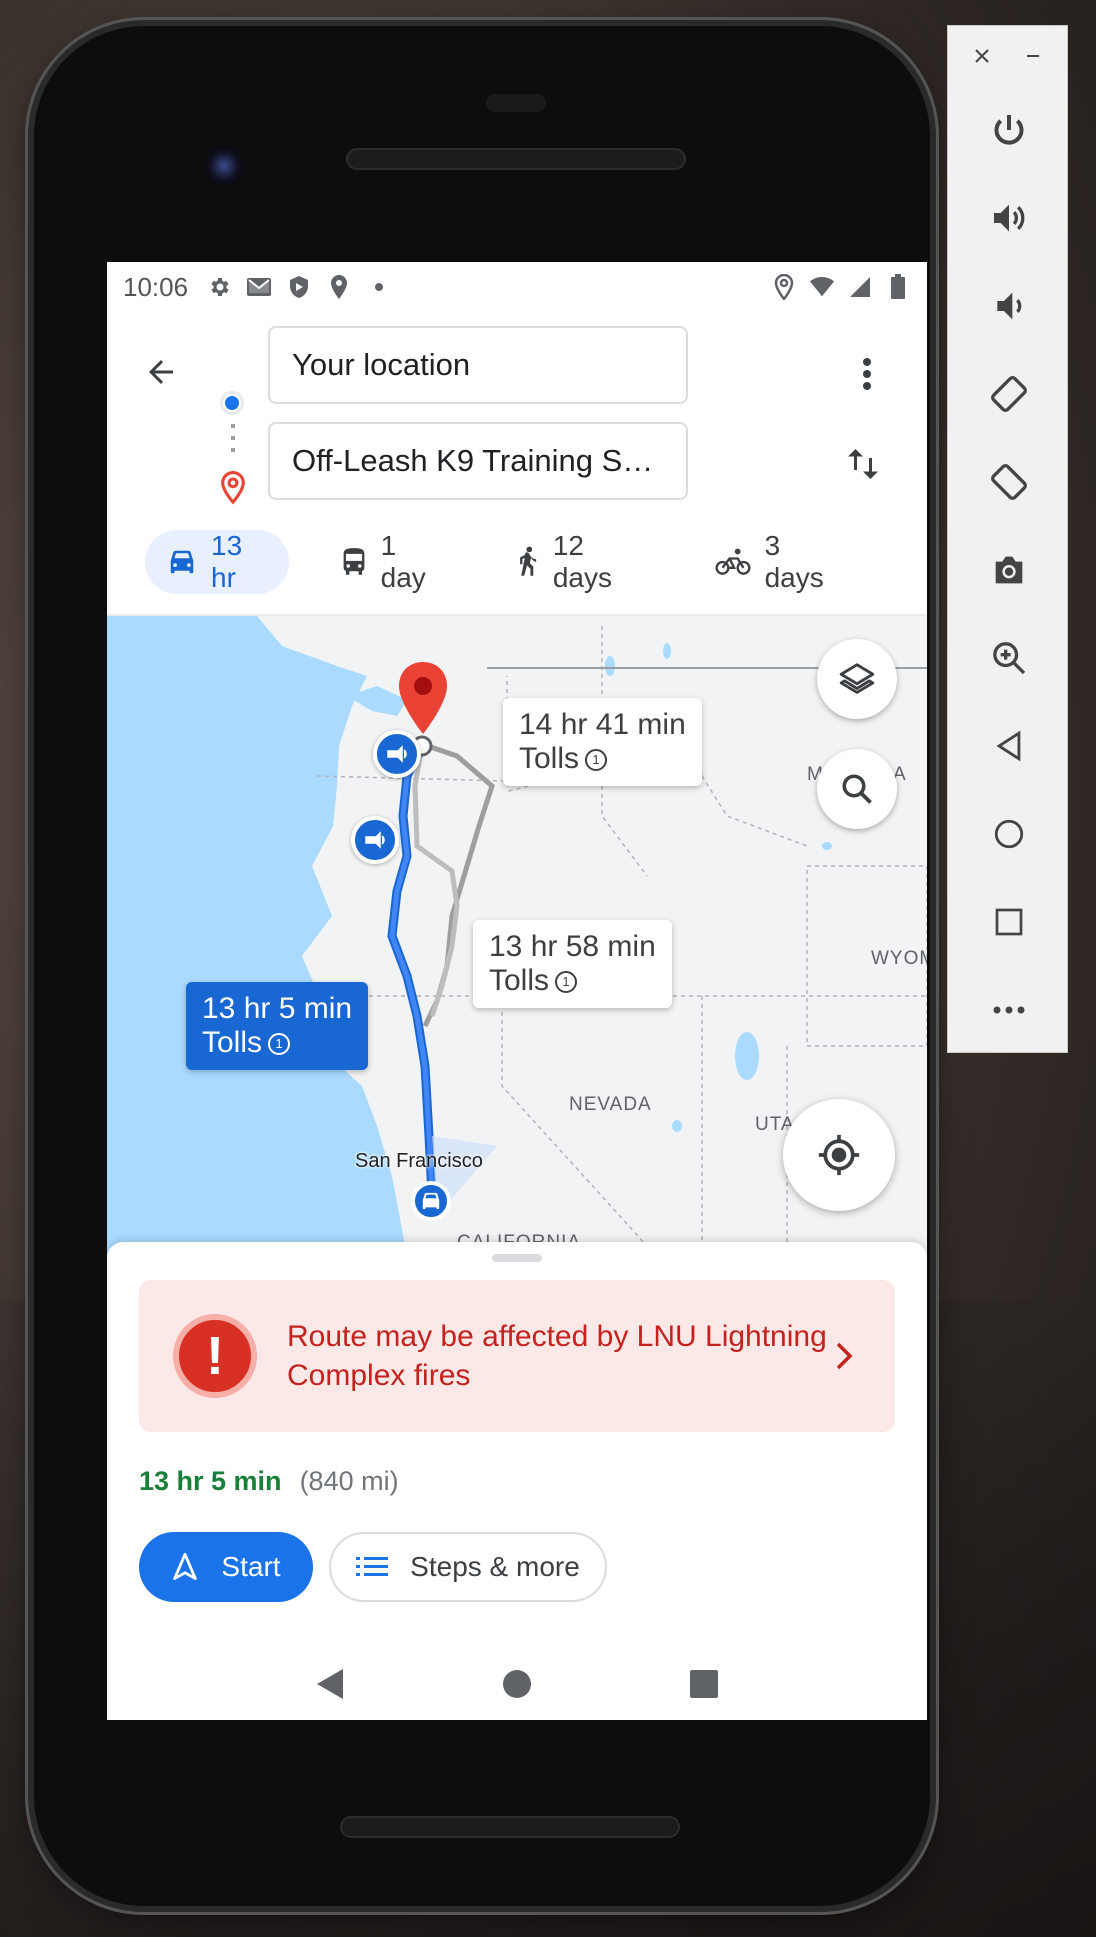  Describe the element at coordinates (516, 159) in the screenshot. I see `top-speaker` at that location.